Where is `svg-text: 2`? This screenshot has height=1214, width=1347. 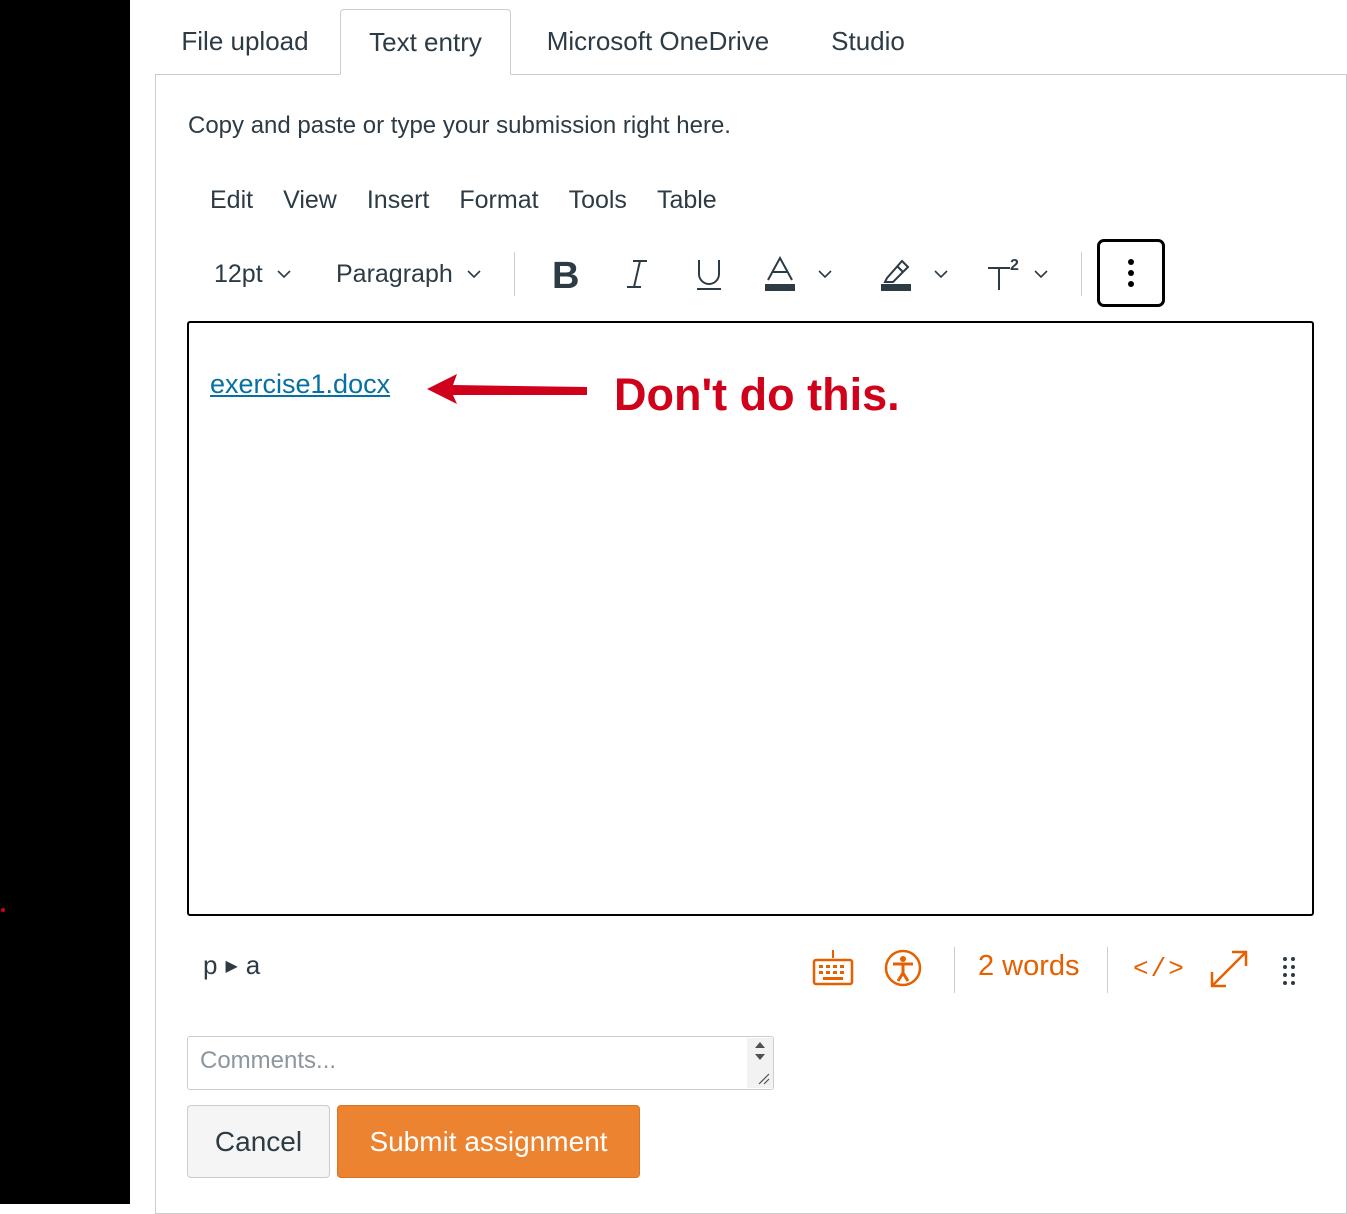 svg-text: 2 is located at coordinates (1014, 265).